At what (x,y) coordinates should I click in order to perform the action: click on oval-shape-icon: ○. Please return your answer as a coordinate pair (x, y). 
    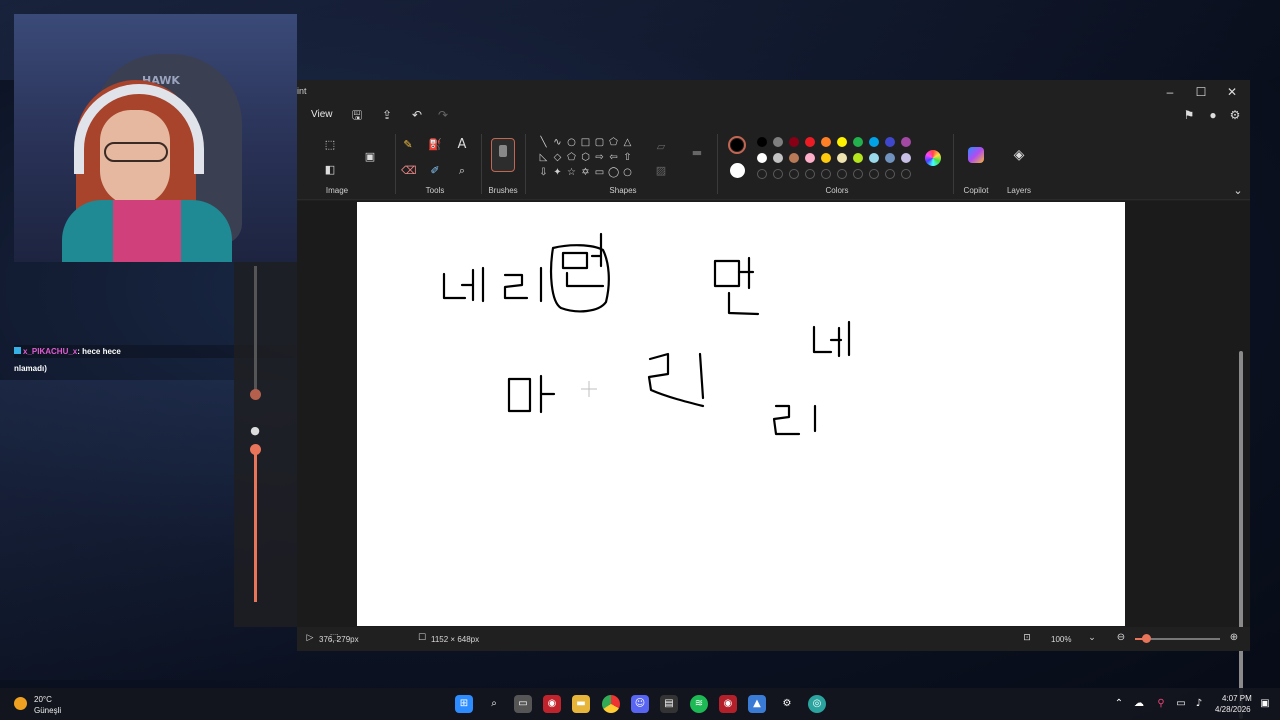
    Looking at the image, I should click on (571, 142).